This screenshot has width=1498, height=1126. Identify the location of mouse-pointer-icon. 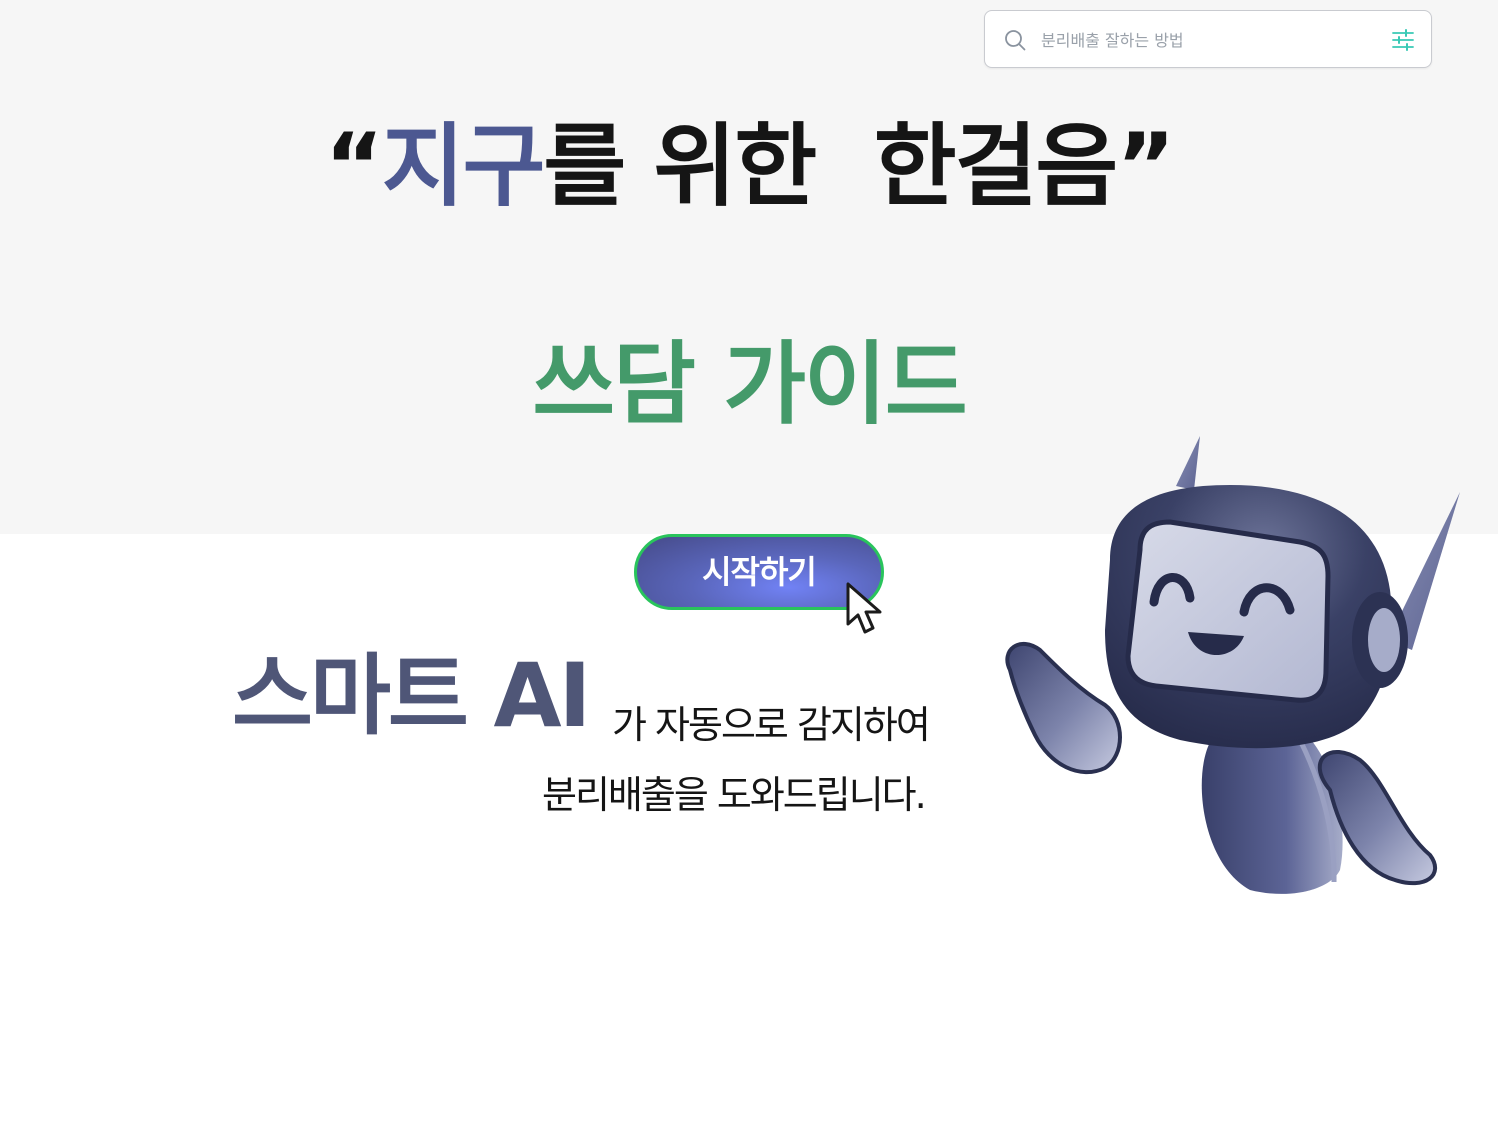
(864, 608).